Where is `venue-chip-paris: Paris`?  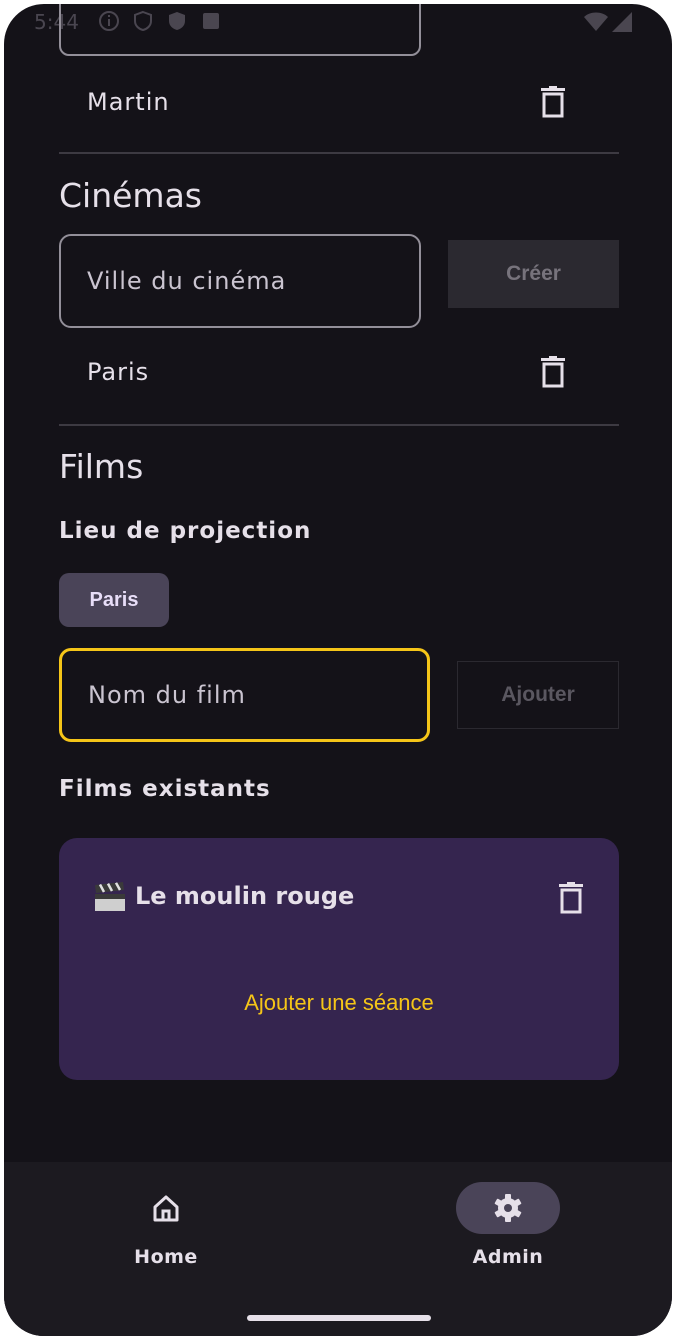 venue-chip-paris: Paris is located at coordinates (114, 600).